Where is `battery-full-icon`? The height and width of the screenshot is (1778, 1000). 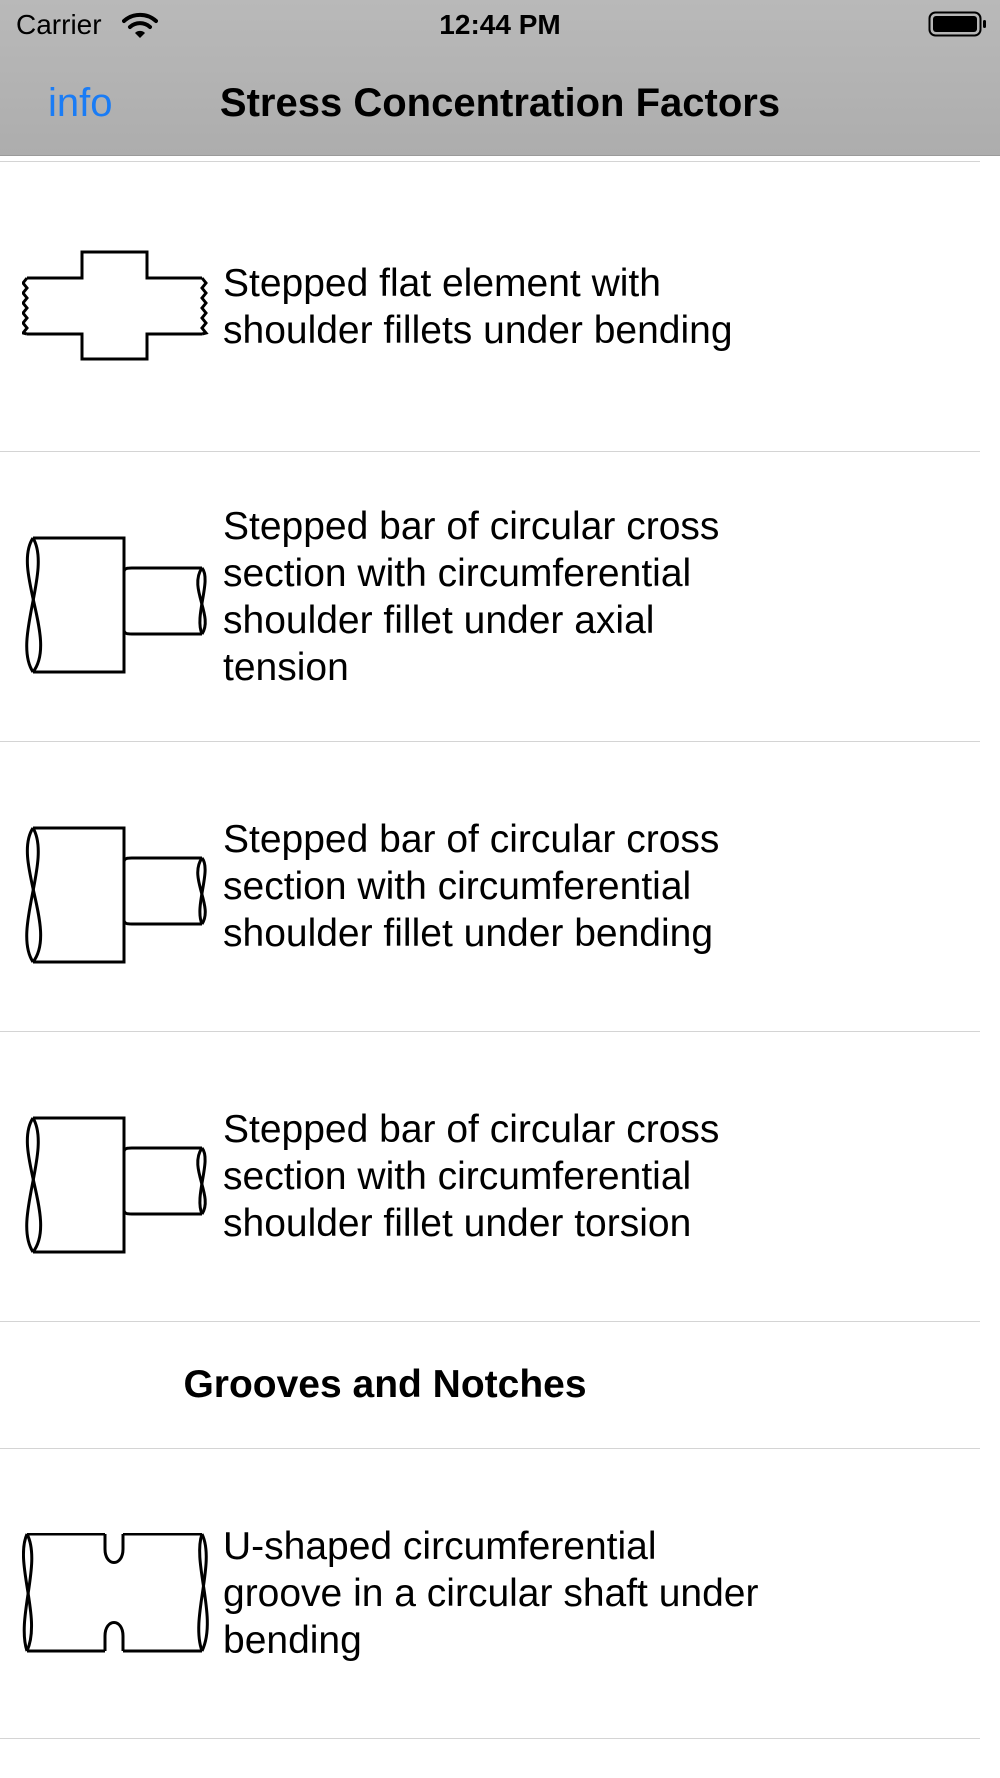
battery-full-icon is located at coordinates (957, 24).